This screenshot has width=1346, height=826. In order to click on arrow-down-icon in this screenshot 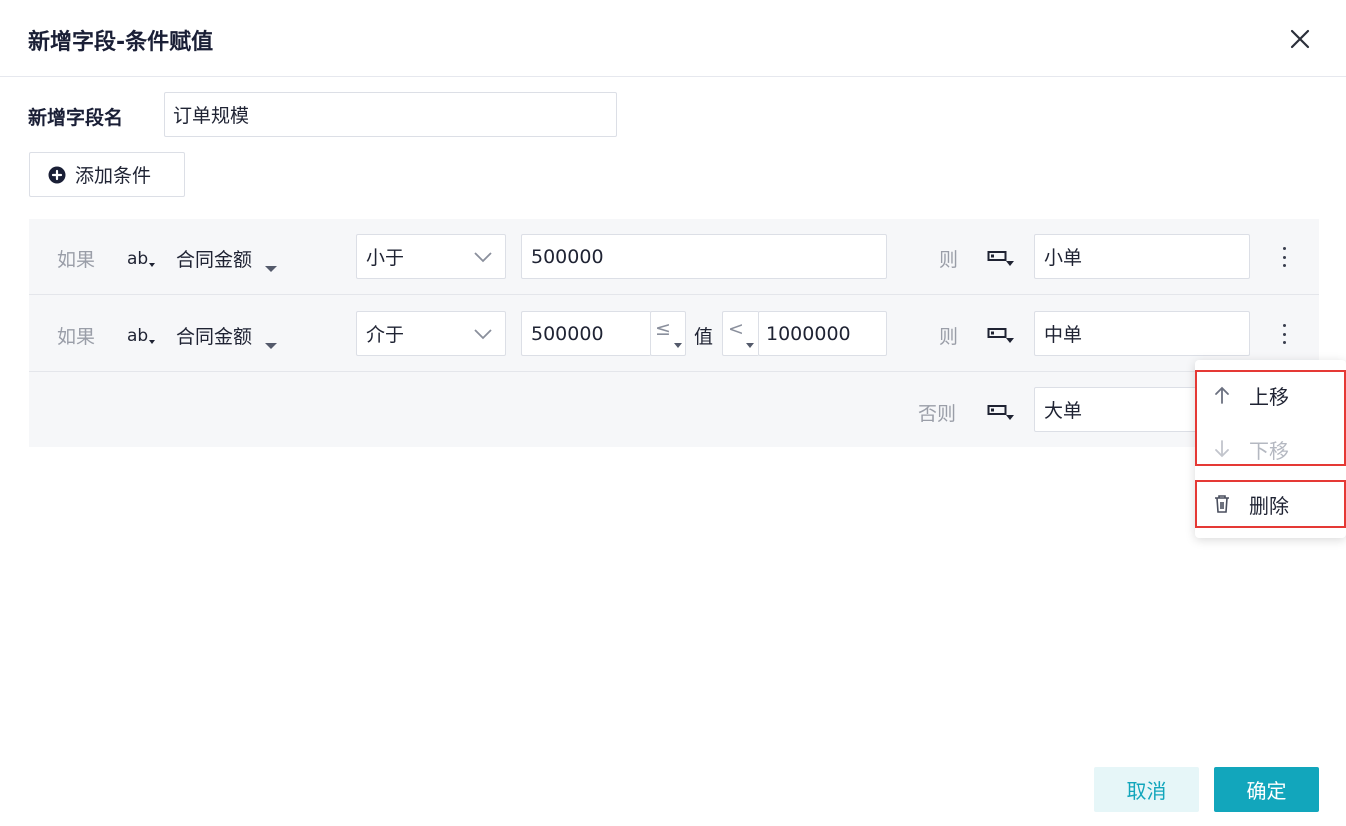, I will do `click(1222, 449)`.